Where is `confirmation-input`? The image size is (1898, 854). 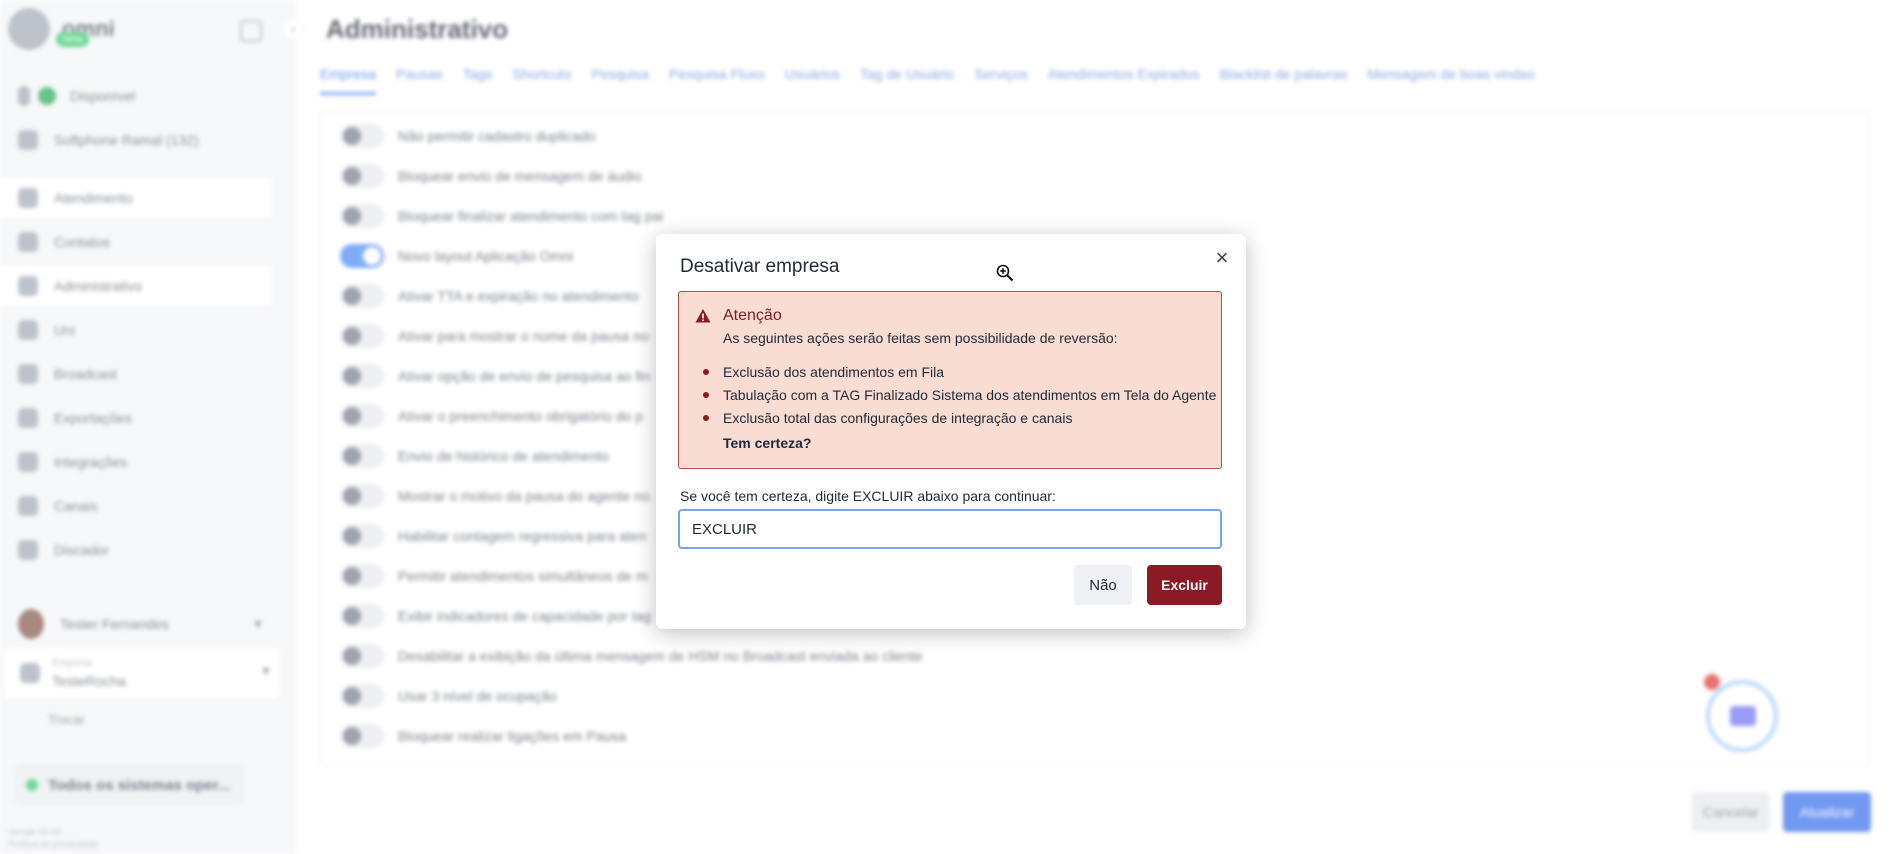
confirmation-input is located at coordinates (950, 529).